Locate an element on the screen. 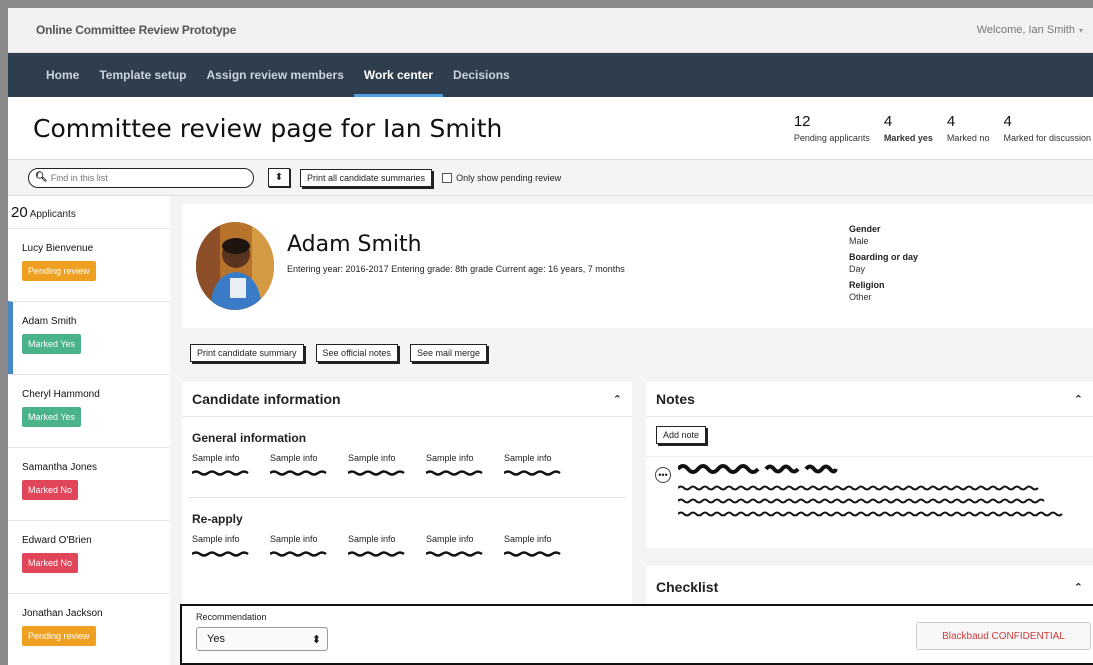 The width and height of the screenshot is (1093, 665). search-input is located at coordinates (145, 177).